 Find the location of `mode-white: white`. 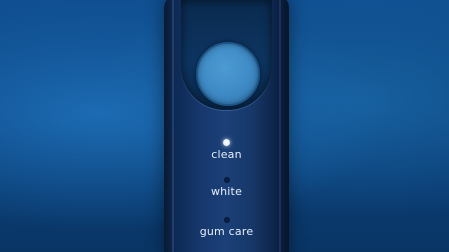

mode-white: white is located at coordinates (226, 187).